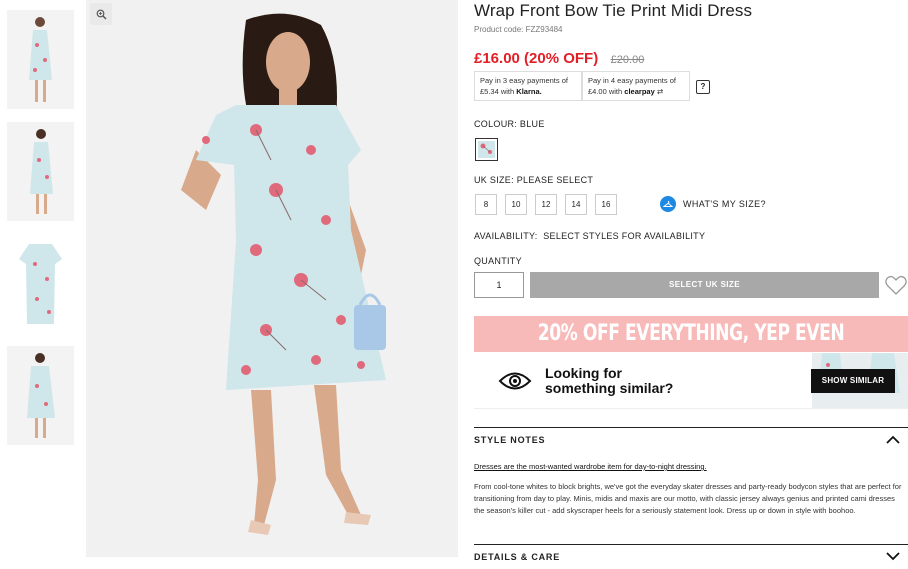  I want to click on klarna-line2: £5.34 with, so click(497, 91).